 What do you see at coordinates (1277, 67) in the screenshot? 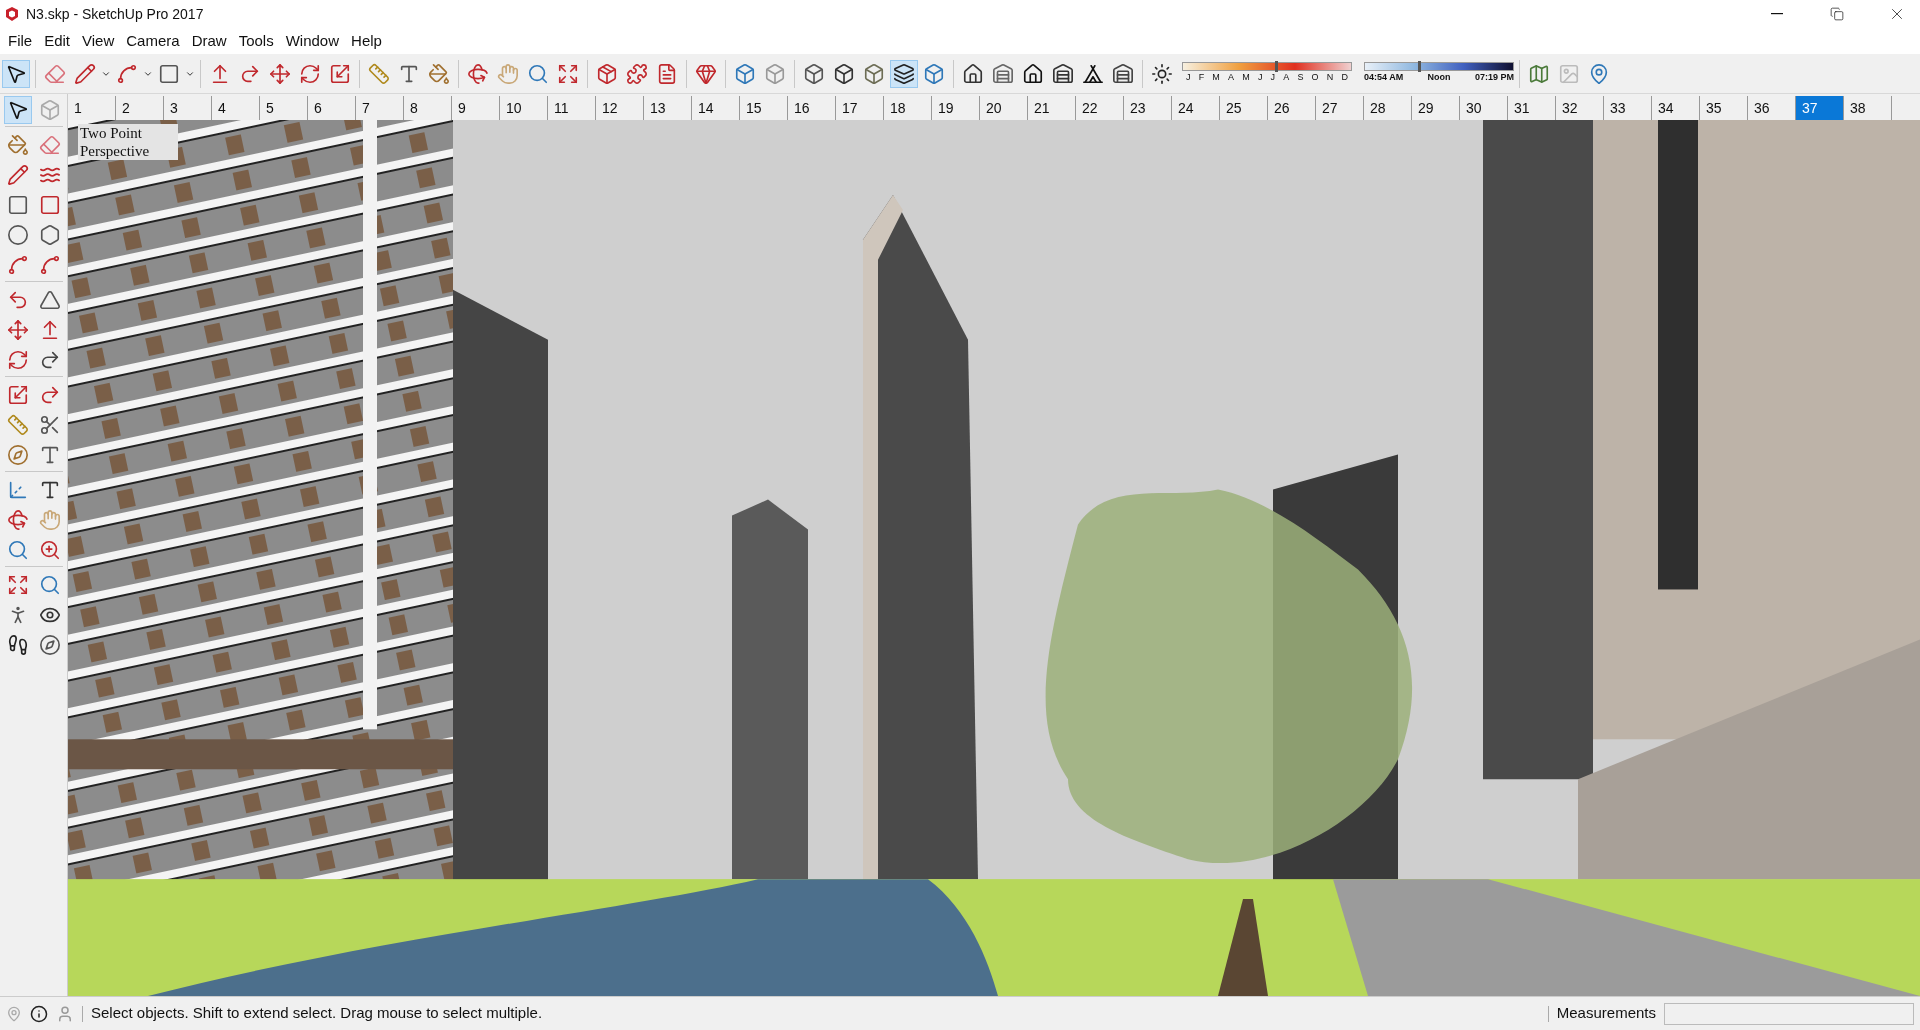
I see `month-slider-thumb` at bounding box center [1277, 67].